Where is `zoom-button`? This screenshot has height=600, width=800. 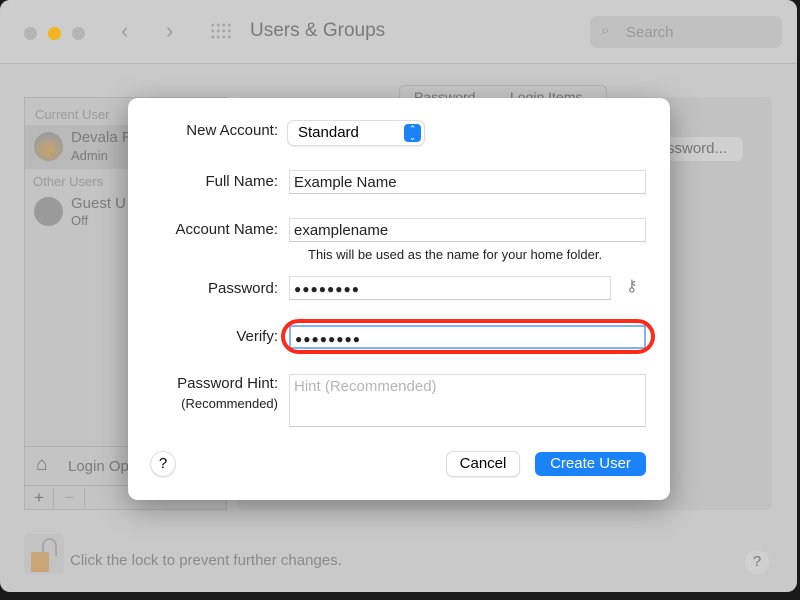 zoom-button is located at coordinates (78, 33).